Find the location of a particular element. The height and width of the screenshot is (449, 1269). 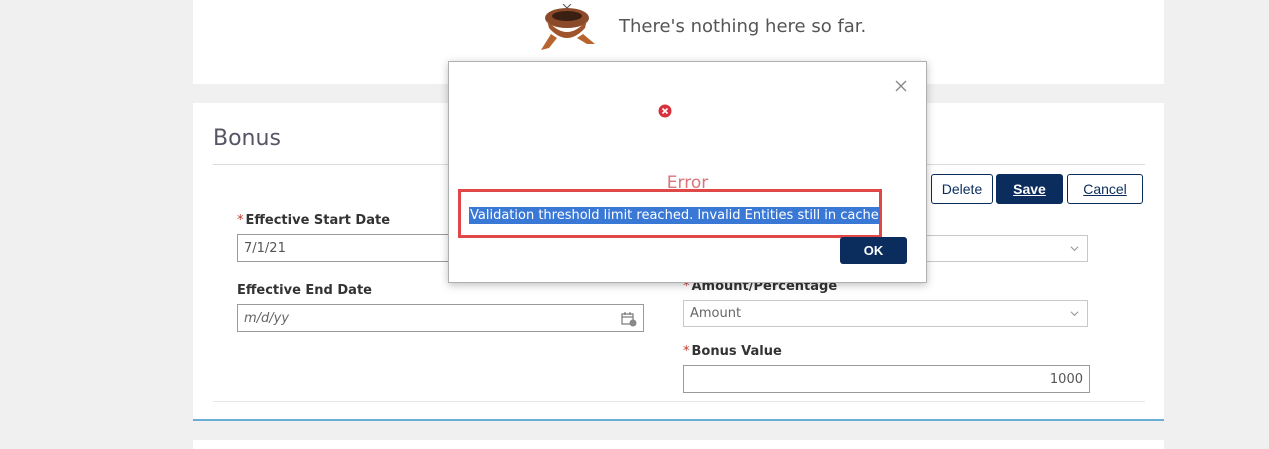

bonus-value-input: 1000 is located at coordinates (886, 379).